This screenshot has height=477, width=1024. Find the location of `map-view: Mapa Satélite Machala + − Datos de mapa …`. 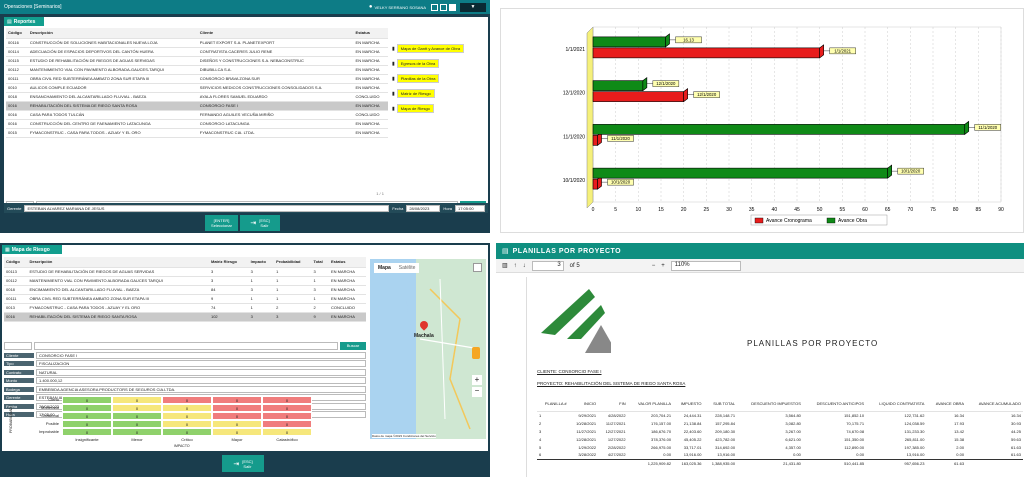

map-view: Mapa Satélite Machala + − Datos de mapa … is located at coordinates (428, 349).